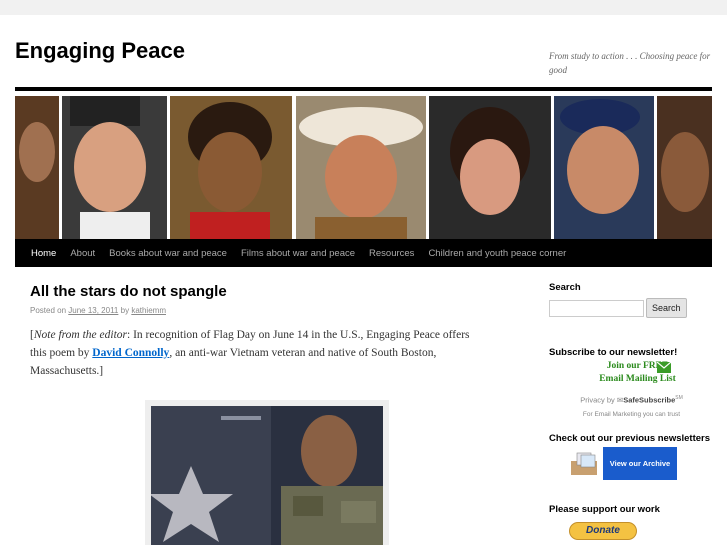 The image size is (727, 545). Describe the element at coordinates (125, 310) in the screenshot. I see `post-meta-by: by` at that location.